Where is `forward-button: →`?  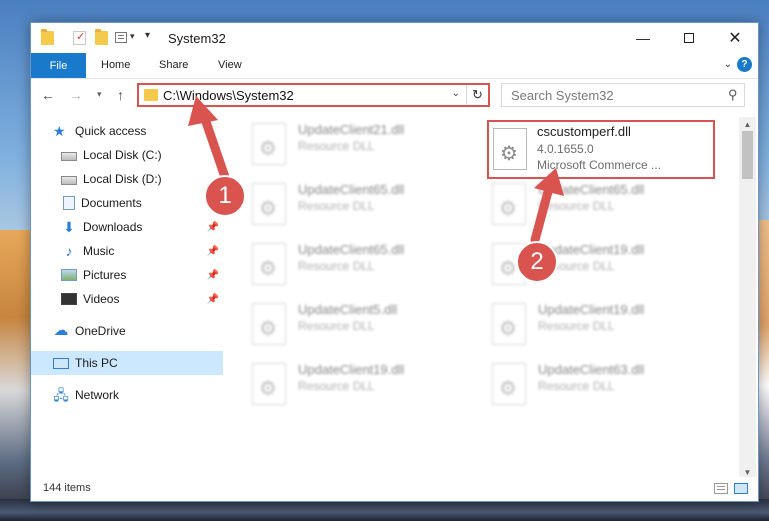 forward-button: → is located at coordinates (76, 95).